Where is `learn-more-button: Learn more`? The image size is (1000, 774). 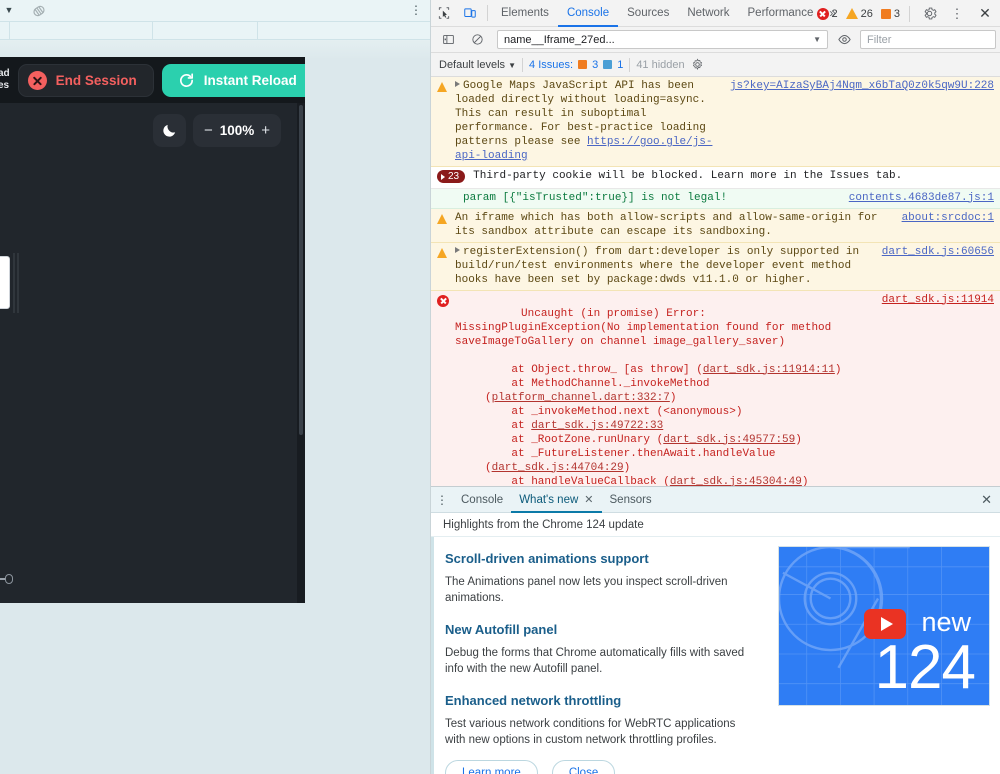
learn-more-button: Learn more is located at coordinates (491, 767).